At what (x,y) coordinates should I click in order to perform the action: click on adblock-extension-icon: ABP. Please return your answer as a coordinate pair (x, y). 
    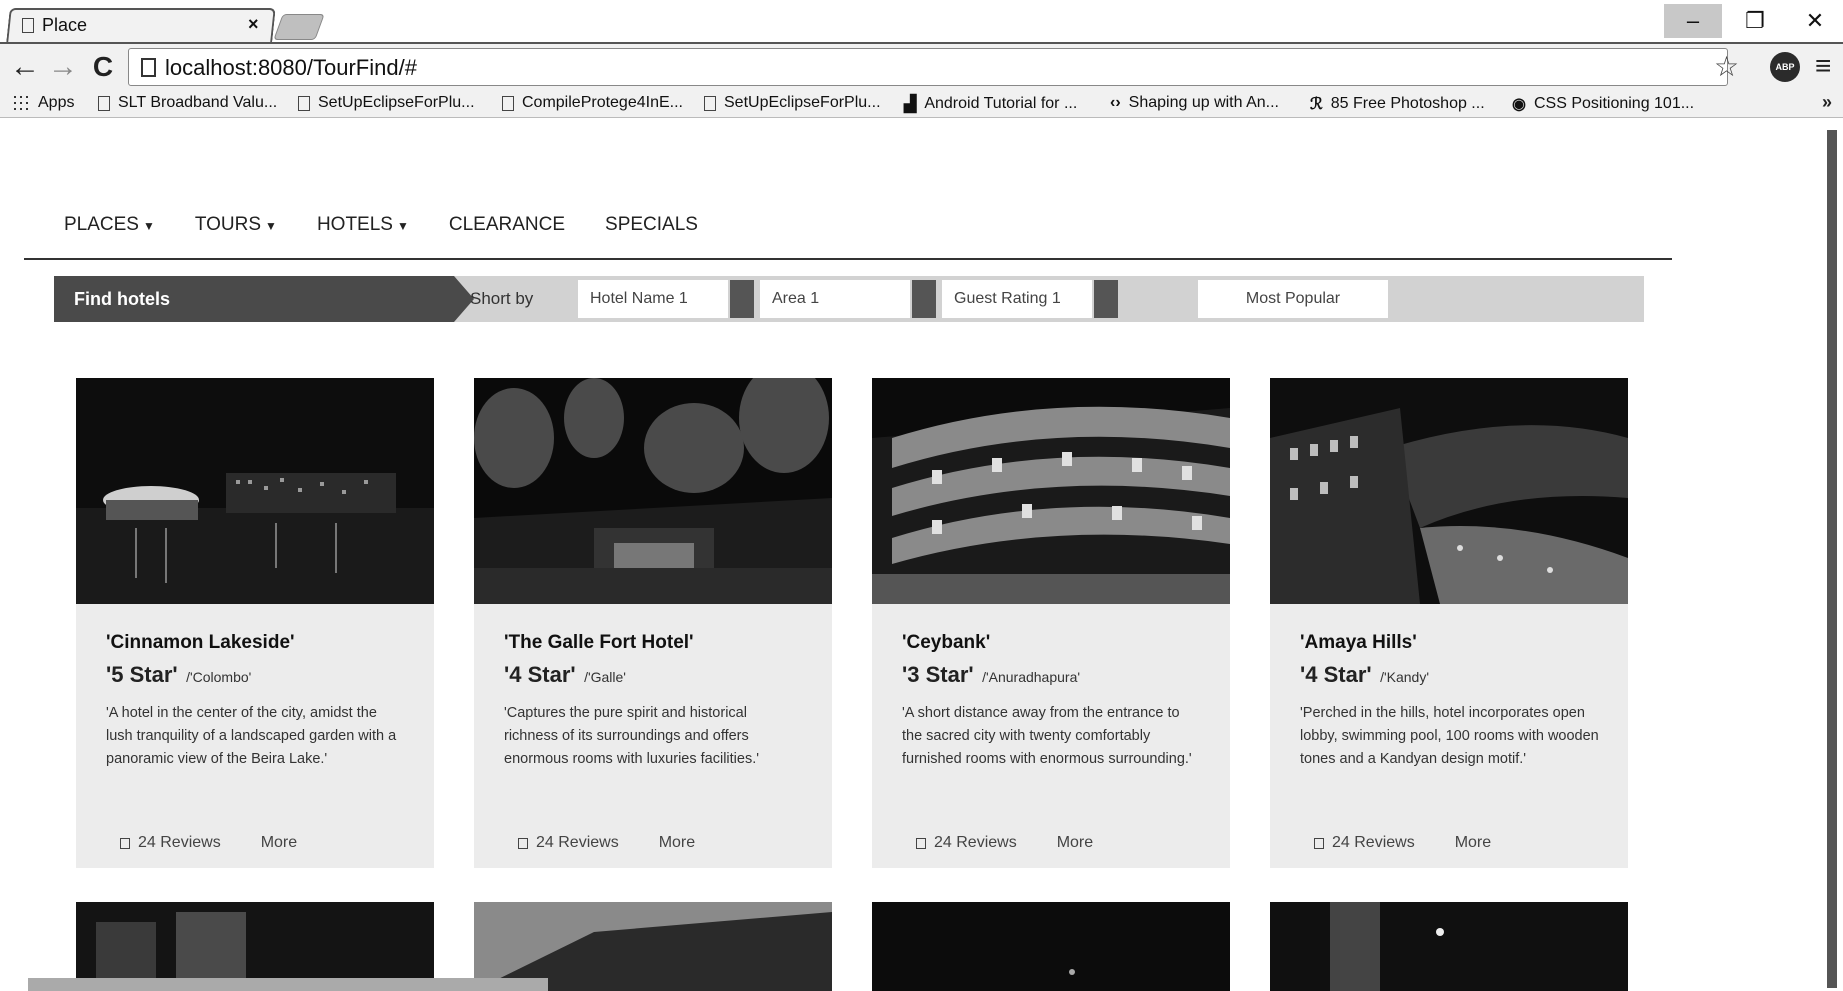
    Looking at the image, I should click on (1785, 67).